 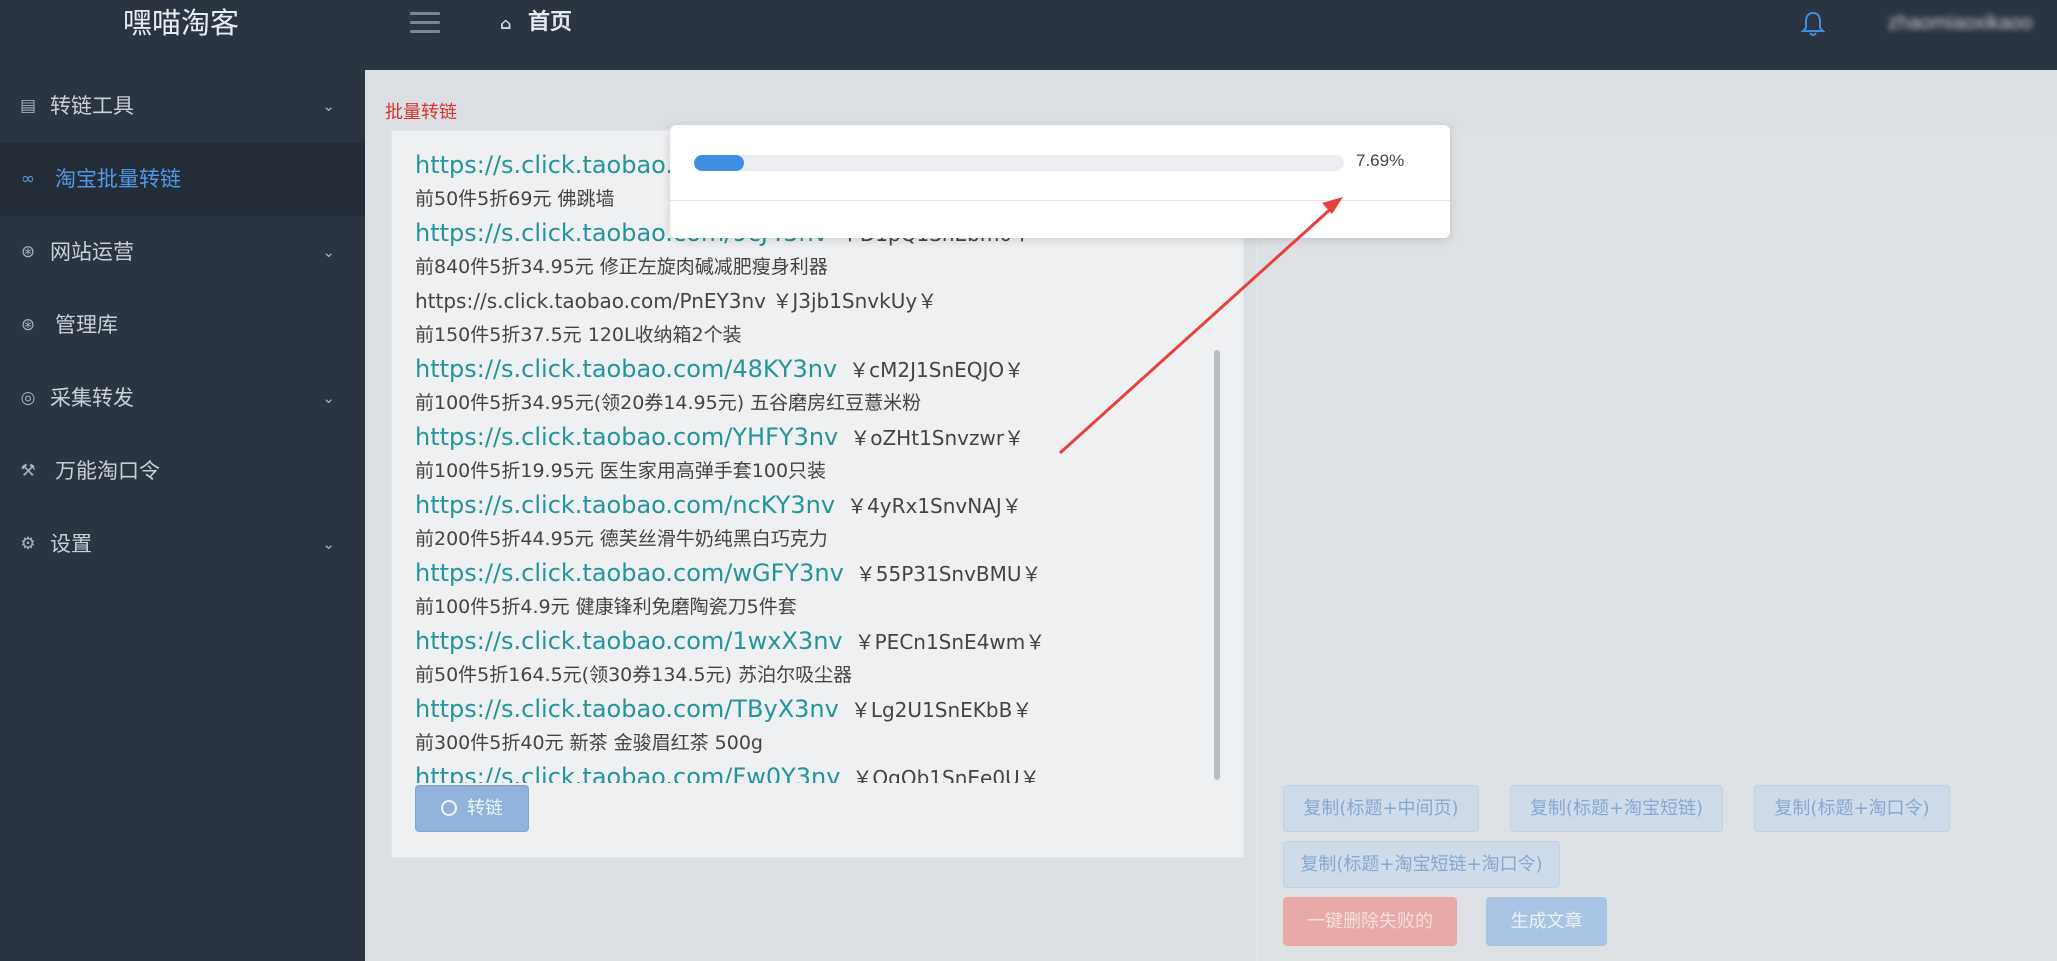 I want to click on breadcrumb-home: ⌂ 首页, so click(x=536, y=23).